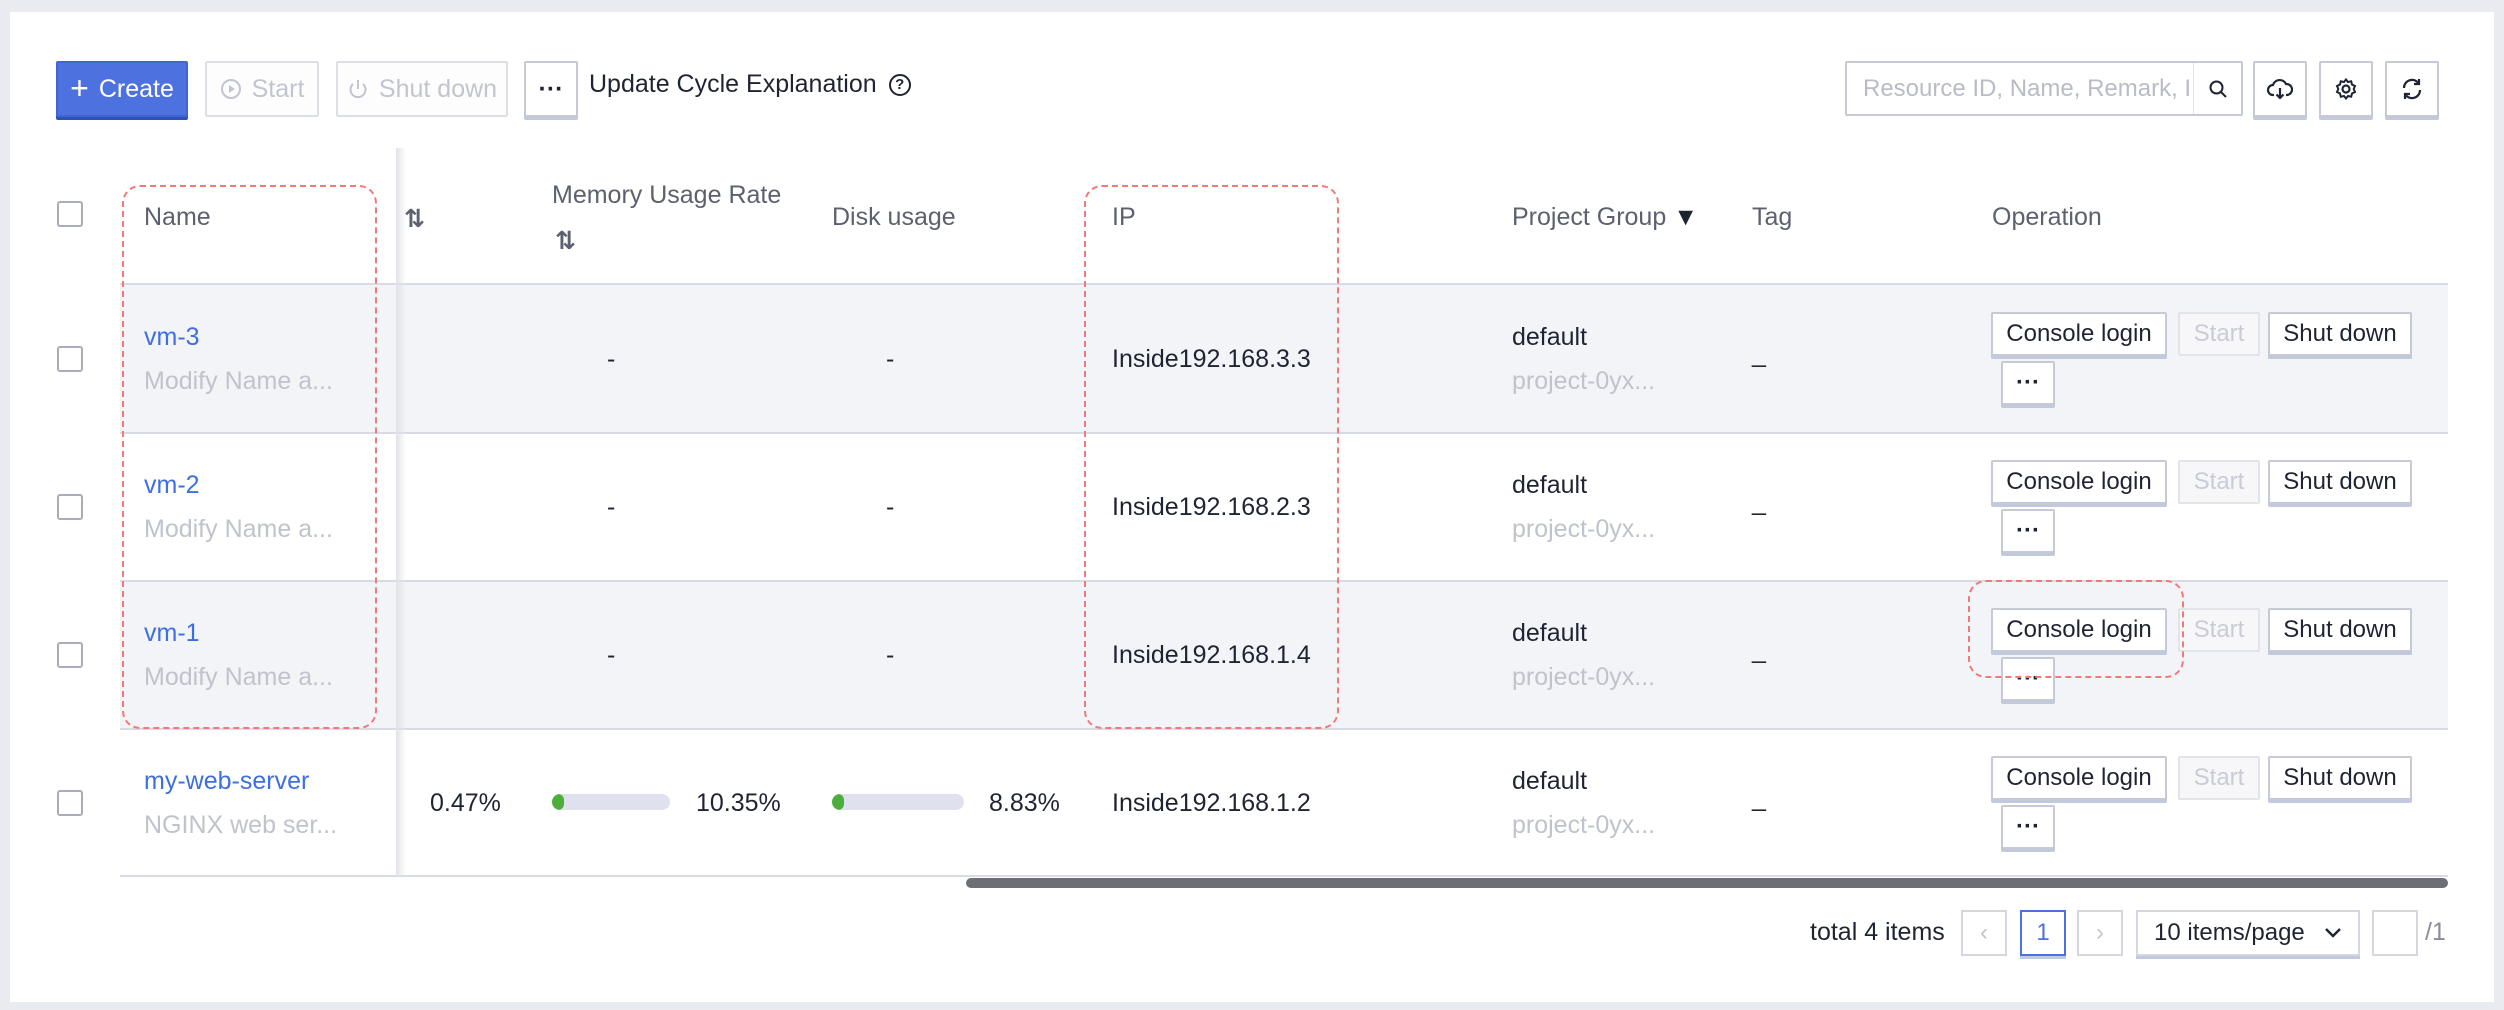 The width and height of the screenshot is (2504, 1010). I want to click on row-divider, so click(1284, 876).